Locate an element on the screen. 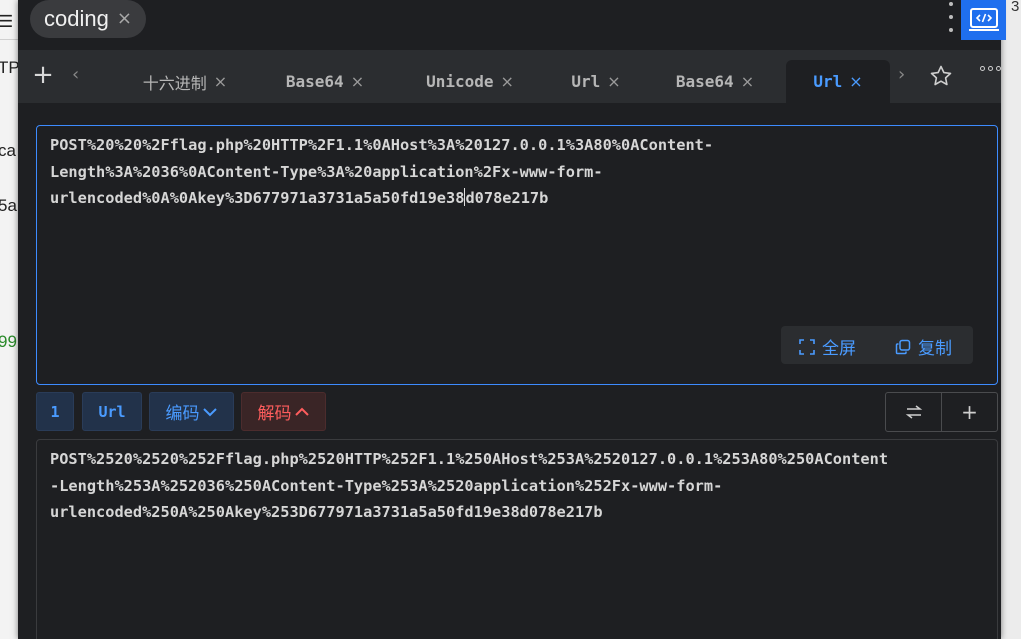 The width and height of the screenshot is (1021, 639). bg-text-fragment: 3 is located at coordinates (1015, 7).